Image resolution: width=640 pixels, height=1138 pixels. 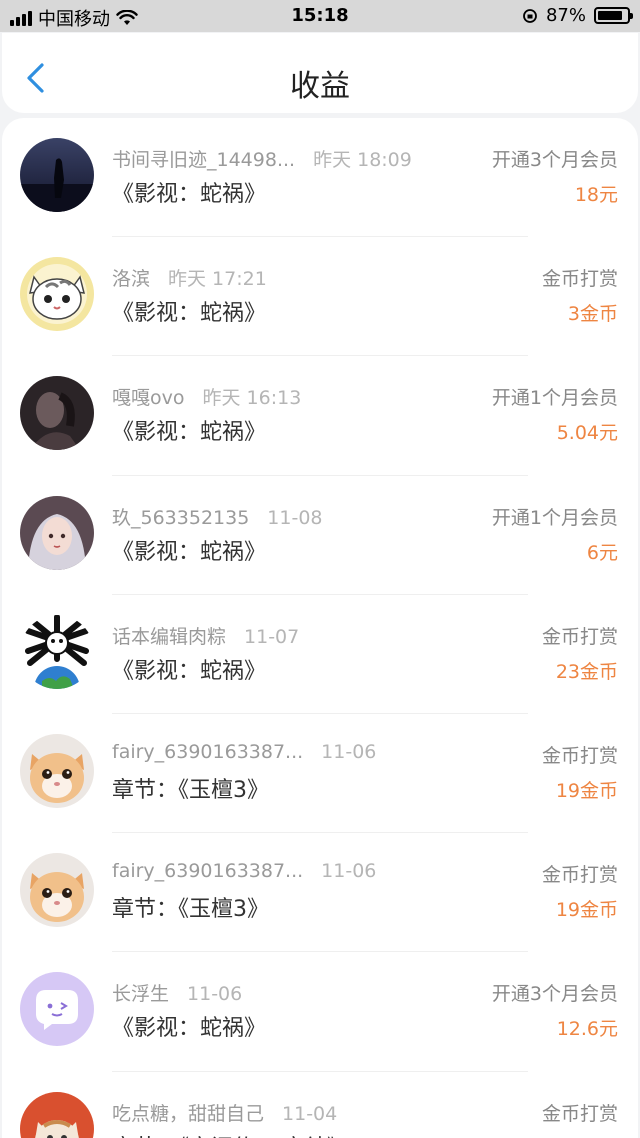 I want to click on avatar-cat-on-red, so click(x=57, y=1114).